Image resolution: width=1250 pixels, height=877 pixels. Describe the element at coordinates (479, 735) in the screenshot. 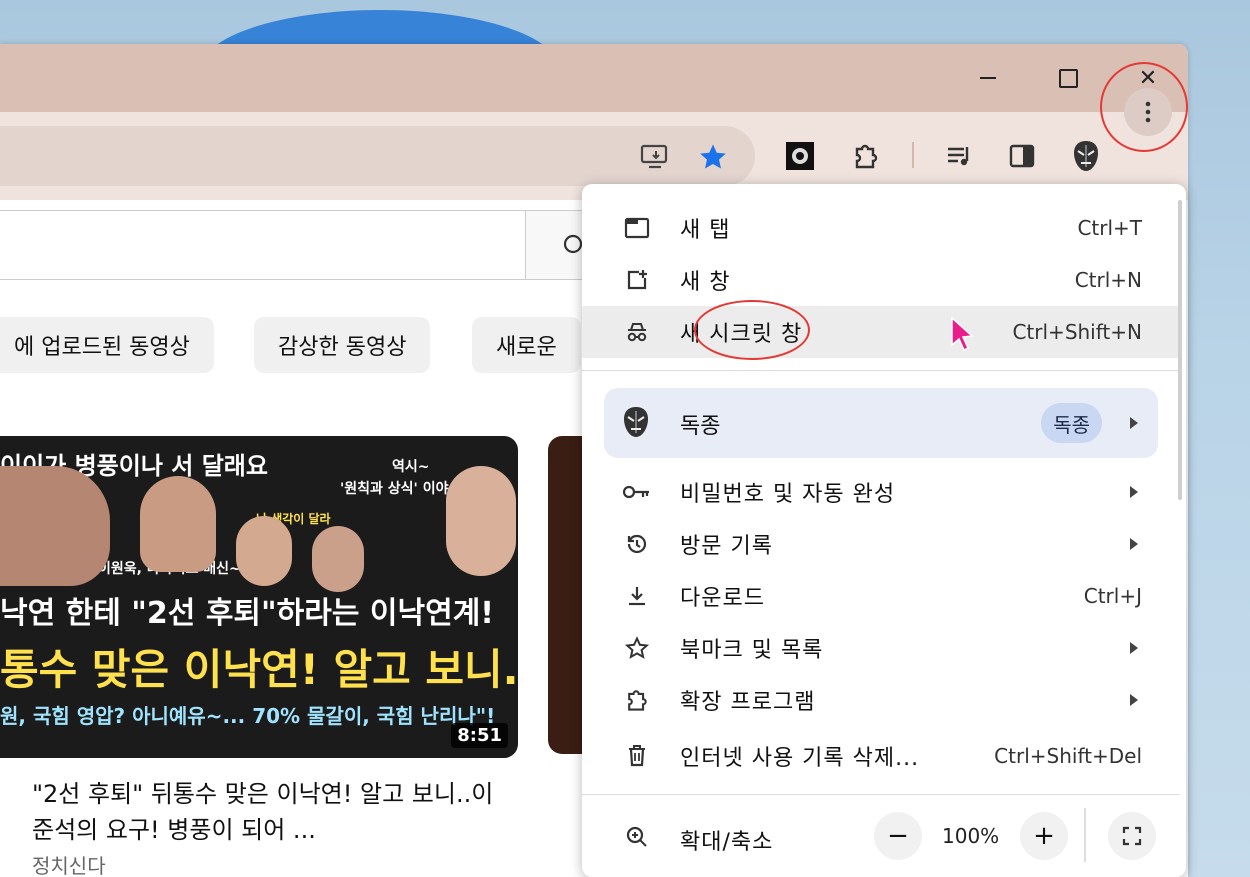

I see `video-duration: 8:51` at that location.